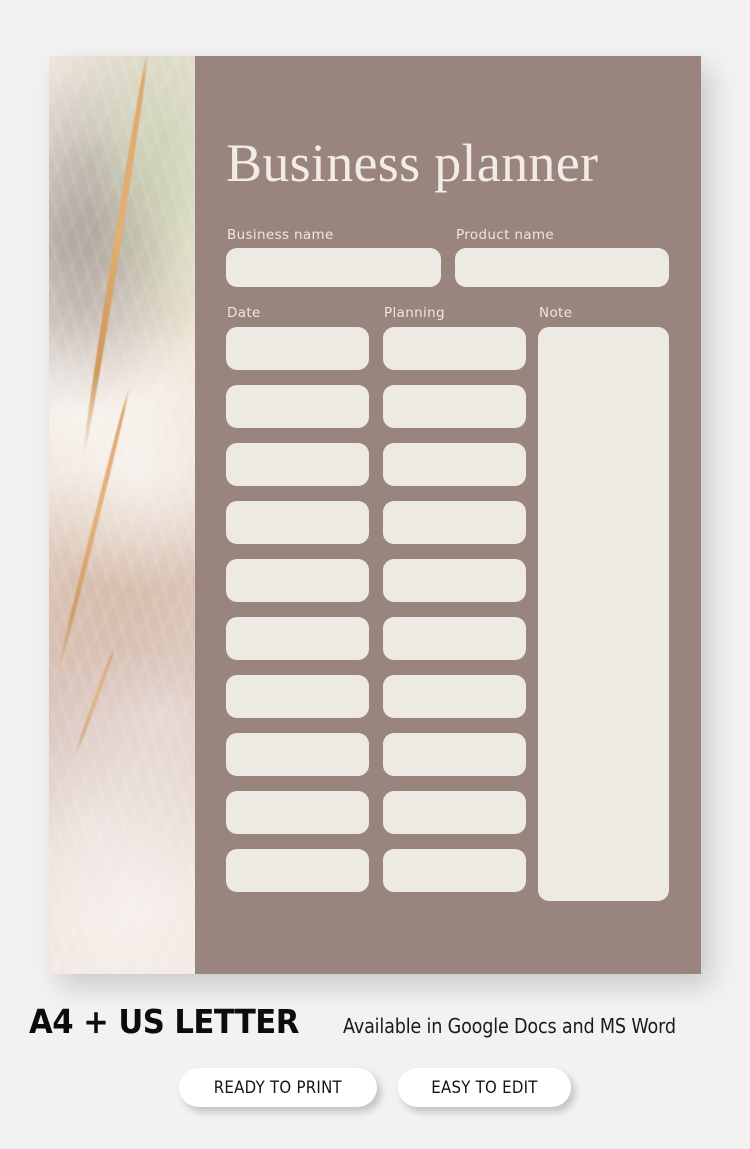 The width and height of the screenshot is (750, 1149). I want to click on badge-label: READY TO PRINT, so click(278, 1087).